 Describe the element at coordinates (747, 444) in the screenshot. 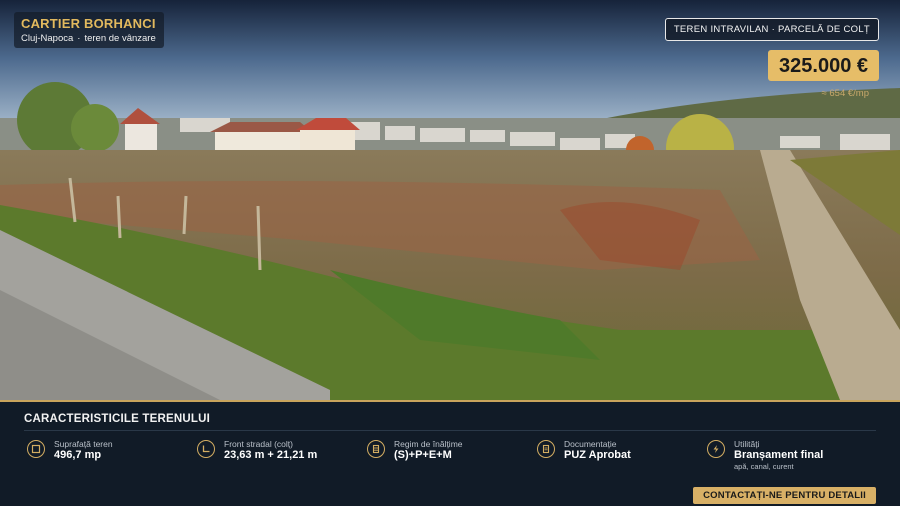

I see `feature-label: Utilități` at that location.